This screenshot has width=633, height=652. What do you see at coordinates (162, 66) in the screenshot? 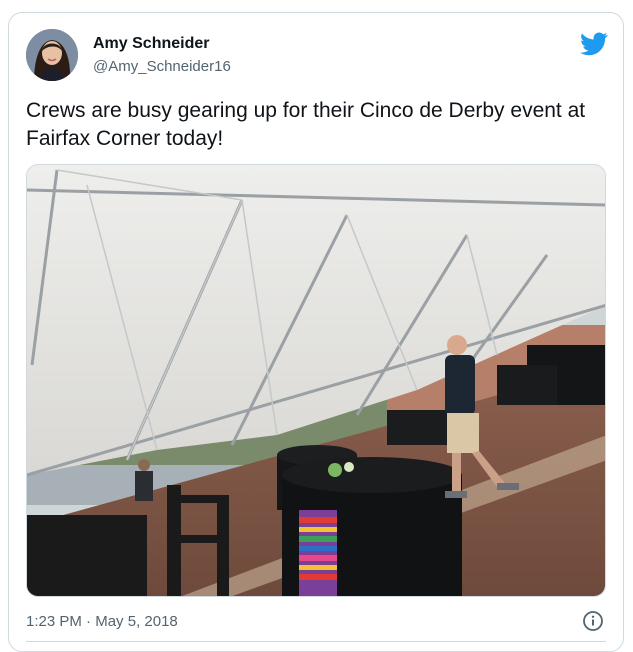
I see `author-handle: @Amy_Schneider16` at bounding box center [162, 66].